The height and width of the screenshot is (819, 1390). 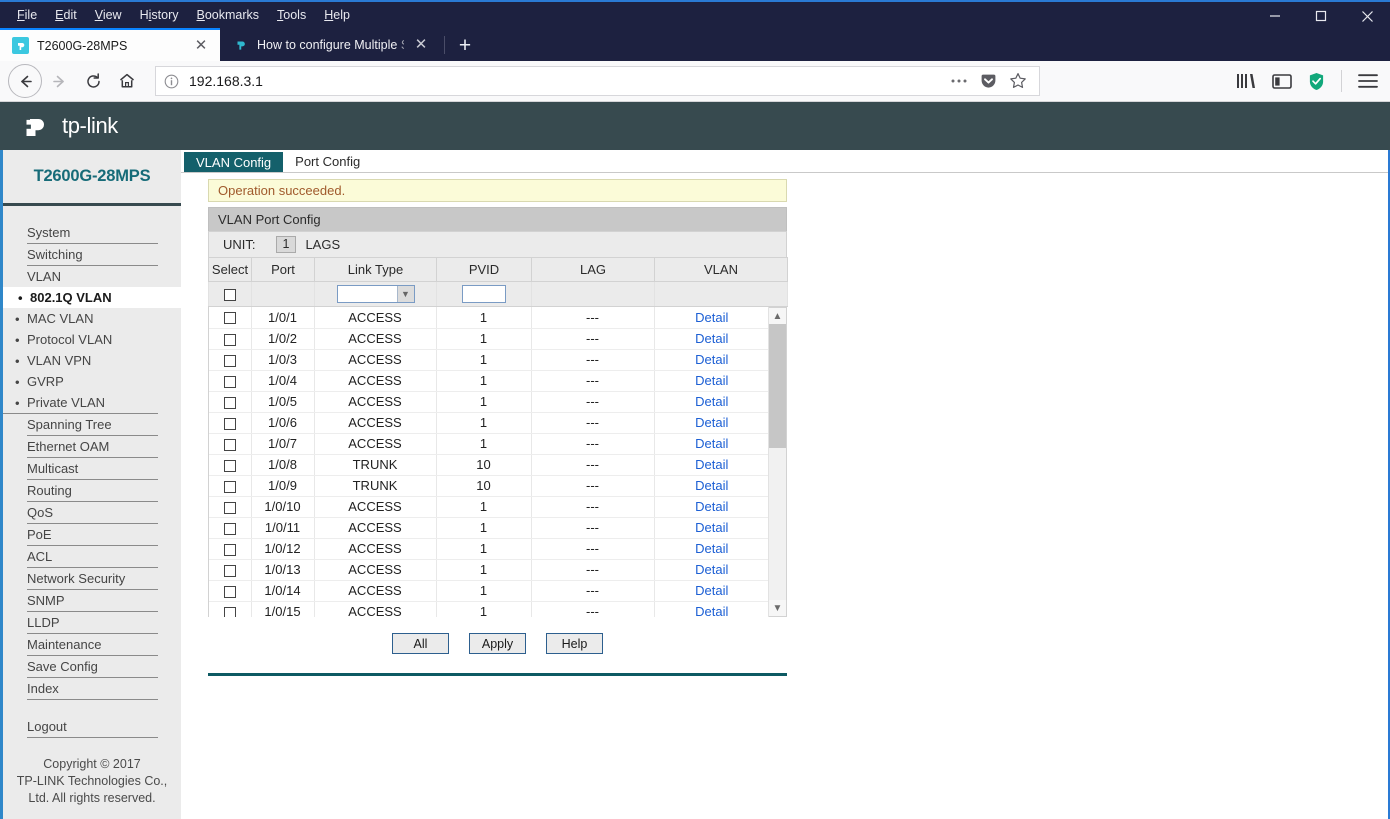 I want to click on pocket-icon, so click(x=988, y=81).